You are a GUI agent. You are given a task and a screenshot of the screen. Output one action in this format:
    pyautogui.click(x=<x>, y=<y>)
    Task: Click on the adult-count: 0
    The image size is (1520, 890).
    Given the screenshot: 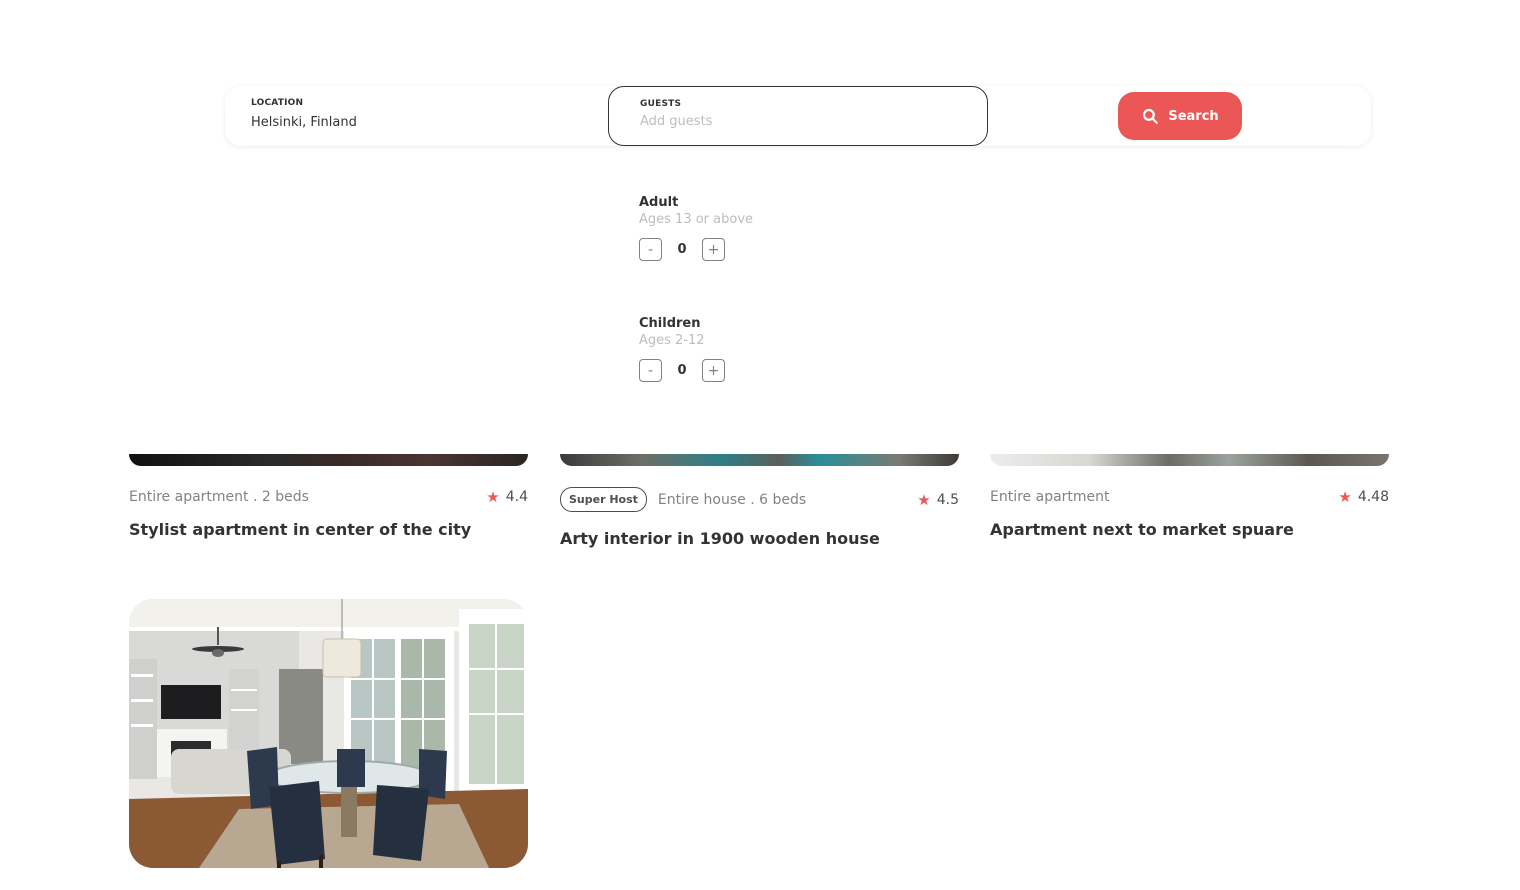 What is the action you would take?
    pyautogui.click(x=682, y=249)
    